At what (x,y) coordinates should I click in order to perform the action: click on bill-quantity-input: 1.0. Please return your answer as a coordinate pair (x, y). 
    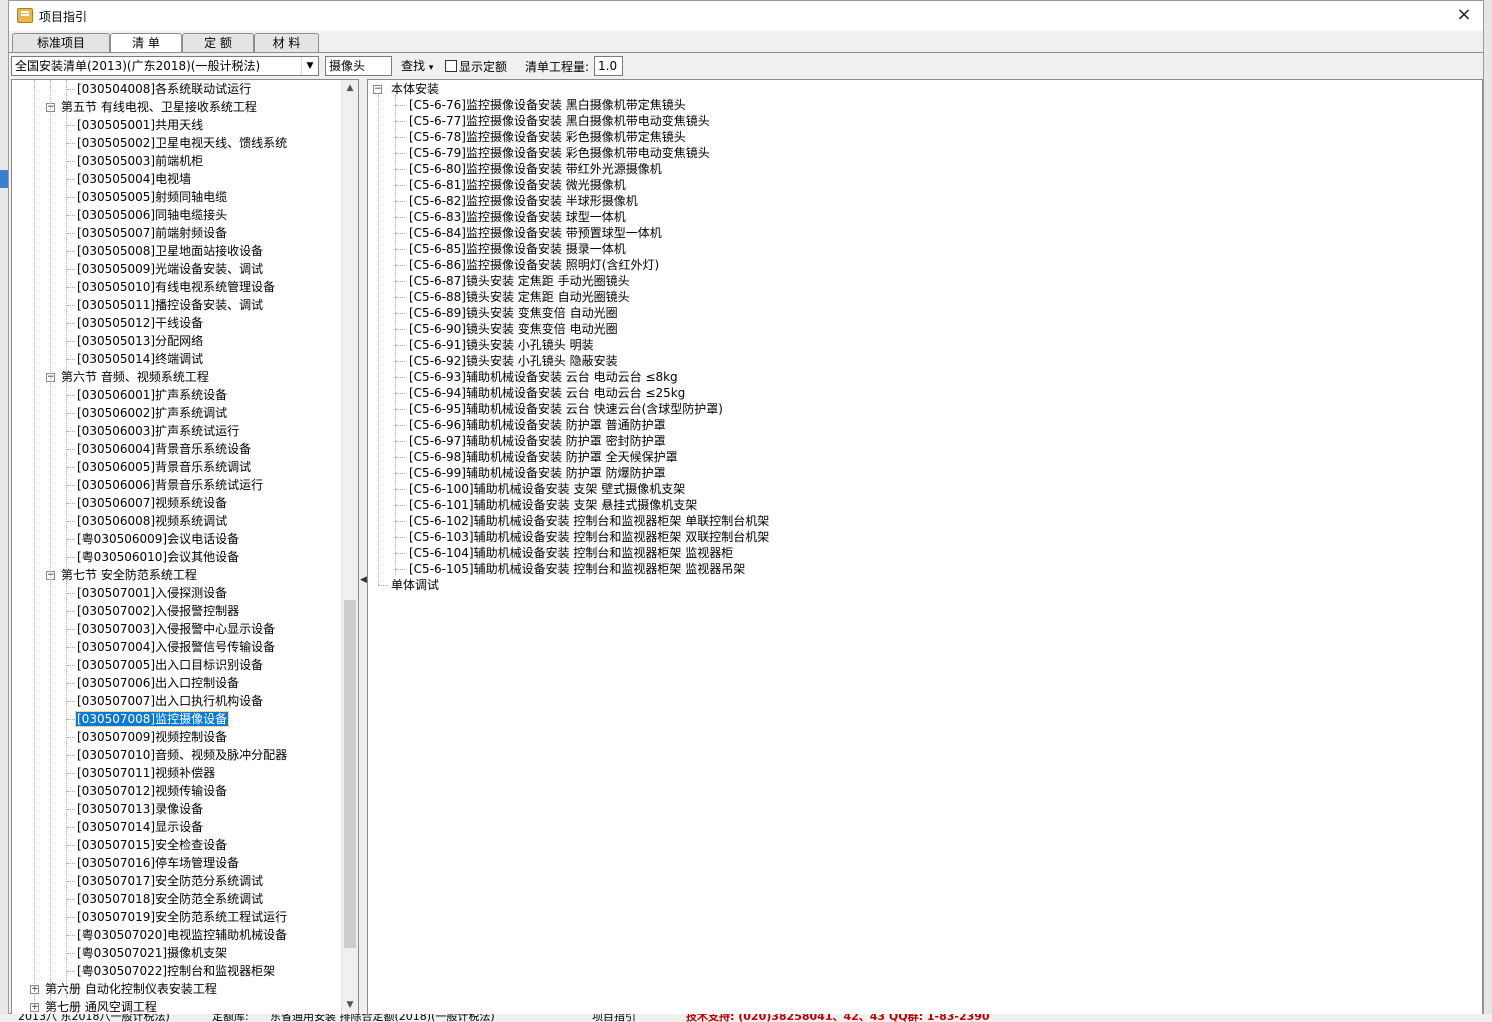
    Looking at the image, I should click on (608, 66).